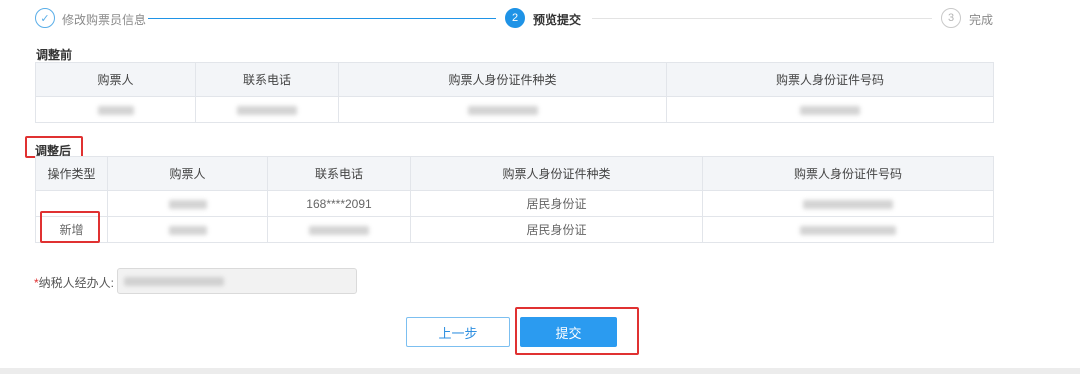  I want to click on before-table: 购票人 联系电话 购票人身份证件种类 购票人身份证件号码, so click(514, 92).